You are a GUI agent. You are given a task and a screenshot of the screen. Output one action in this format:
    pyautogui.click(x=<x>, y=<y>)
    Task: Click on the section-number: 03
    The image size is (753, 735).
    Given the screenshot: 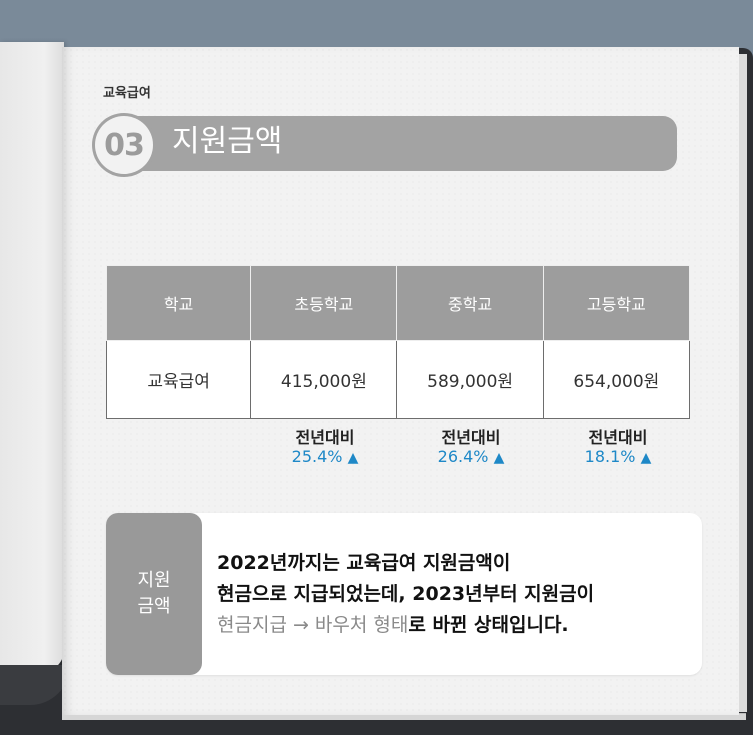 What is the action you would take?
    pyautogui.click(x=124, y=145)
    